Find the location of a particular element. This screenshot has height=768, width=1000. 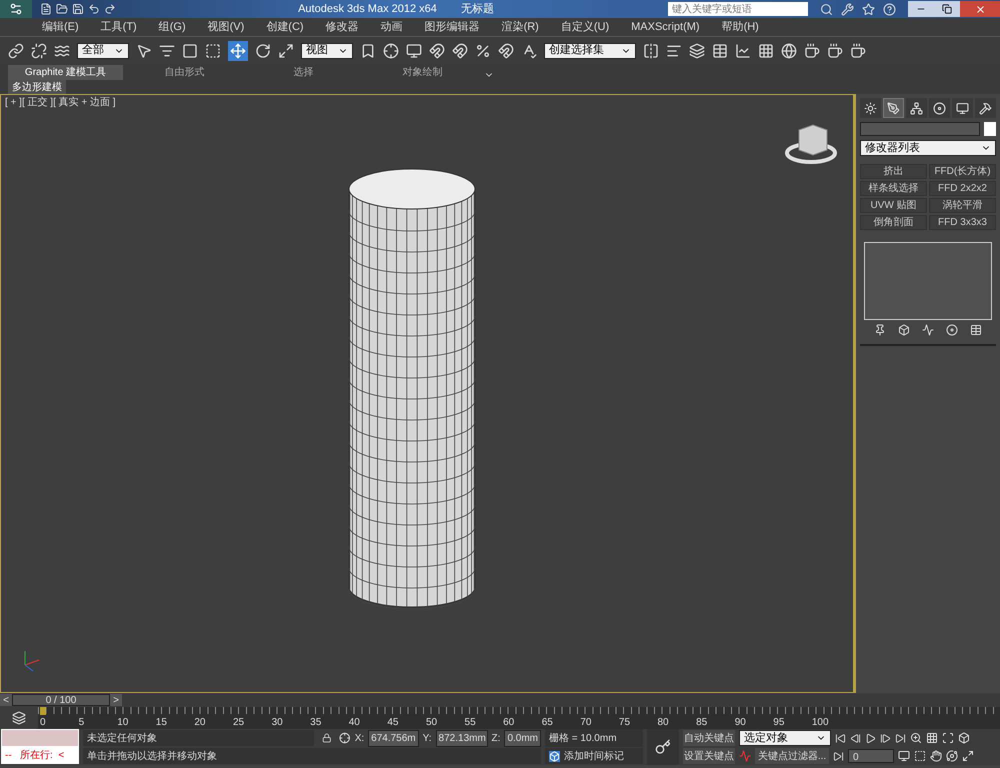

crosshair-icon is located at coordinates (391, 50).